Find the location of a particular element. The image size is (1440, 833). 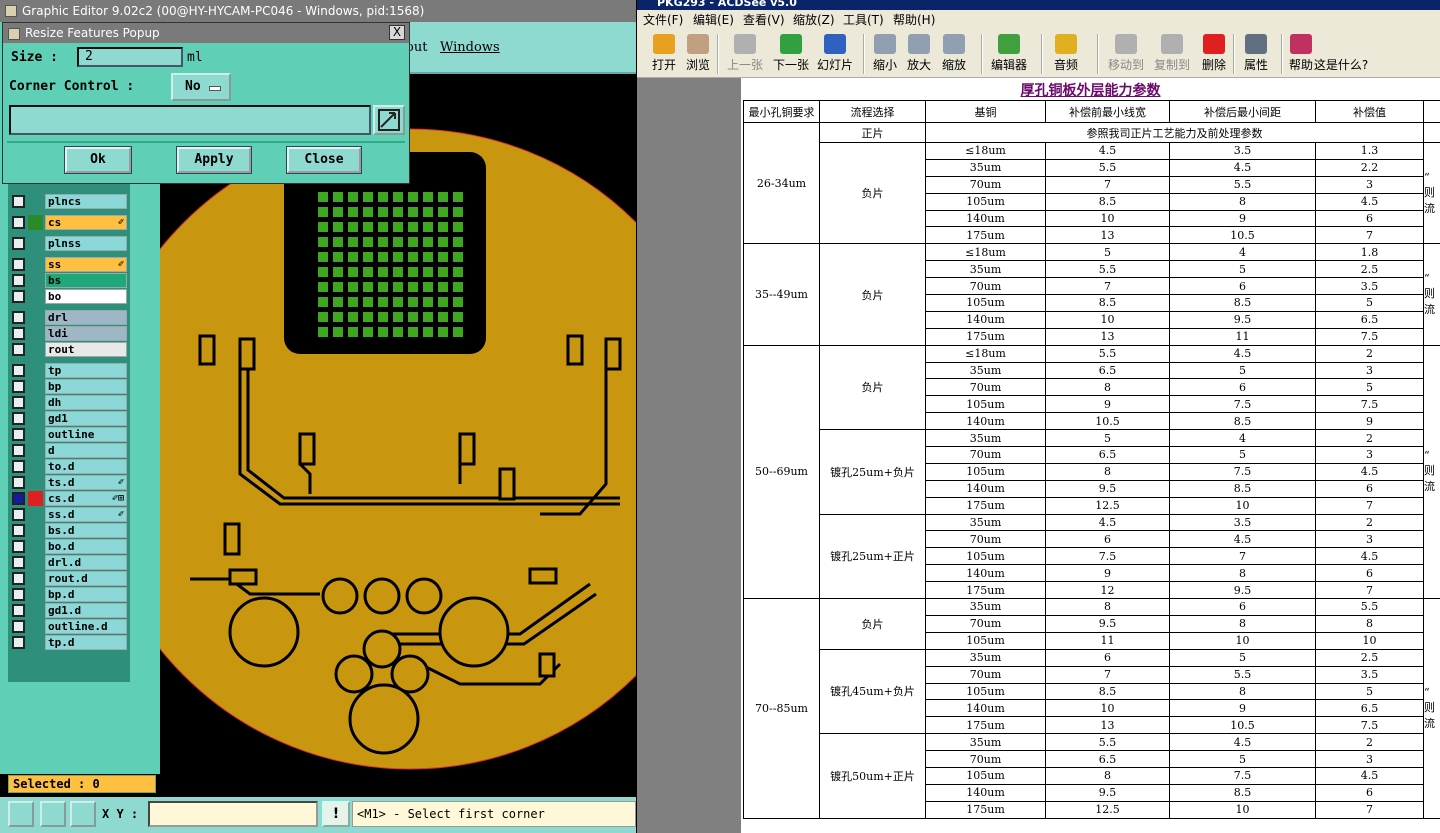

popup-titlebar: Resize Features Popup X is located at coordinates (206, 33).